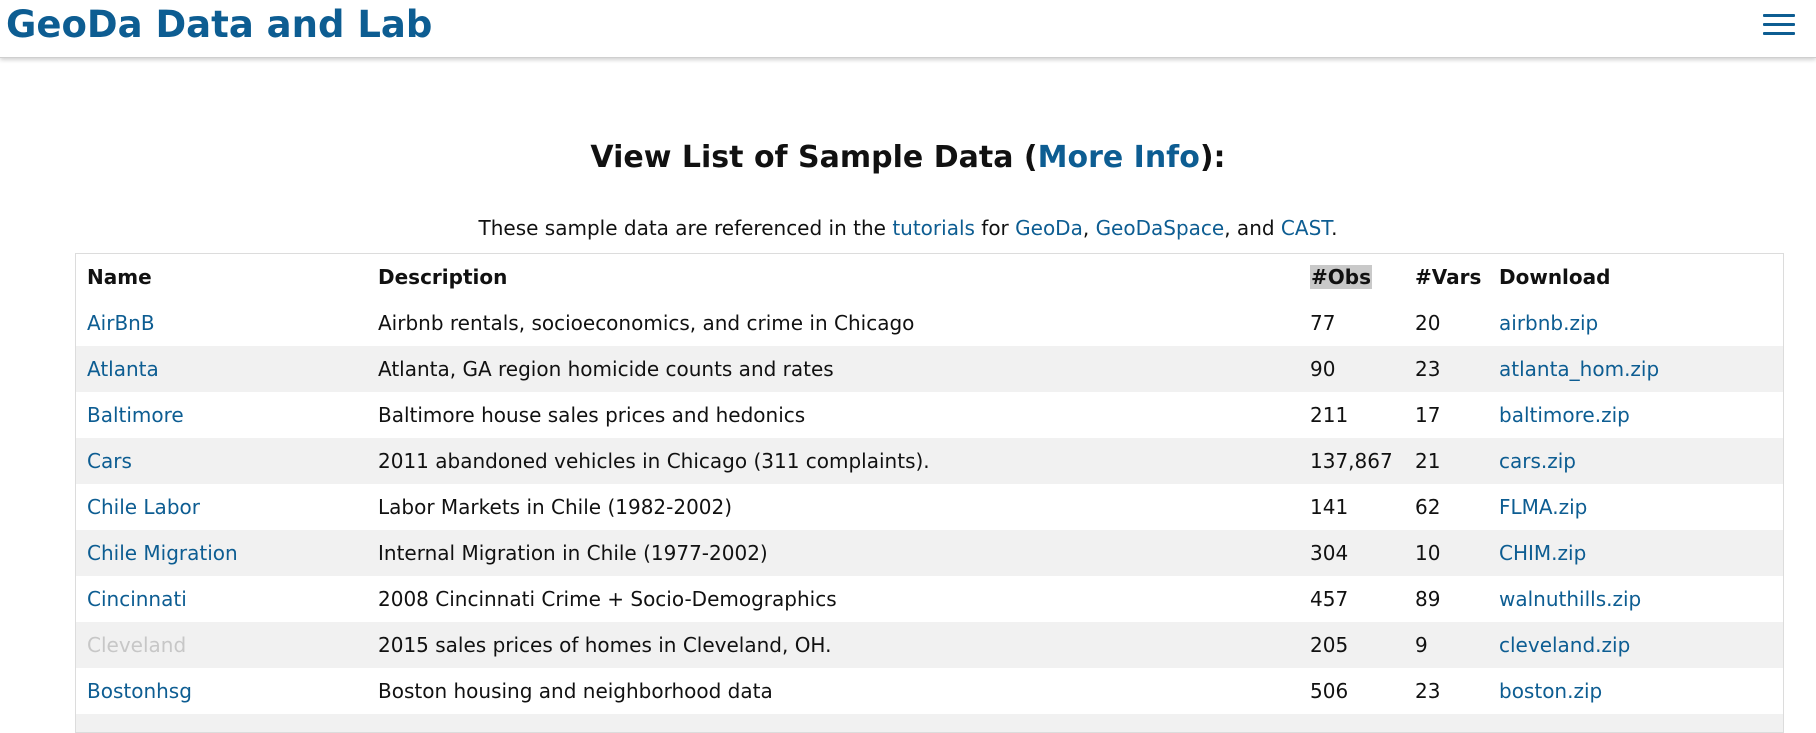 This screenshot has width=1816, height=733. What do you see at coordinates (137, 599) in the screenshot?
I see `dataset-name-link: Cincinnati` at bounding box center [137, 599].